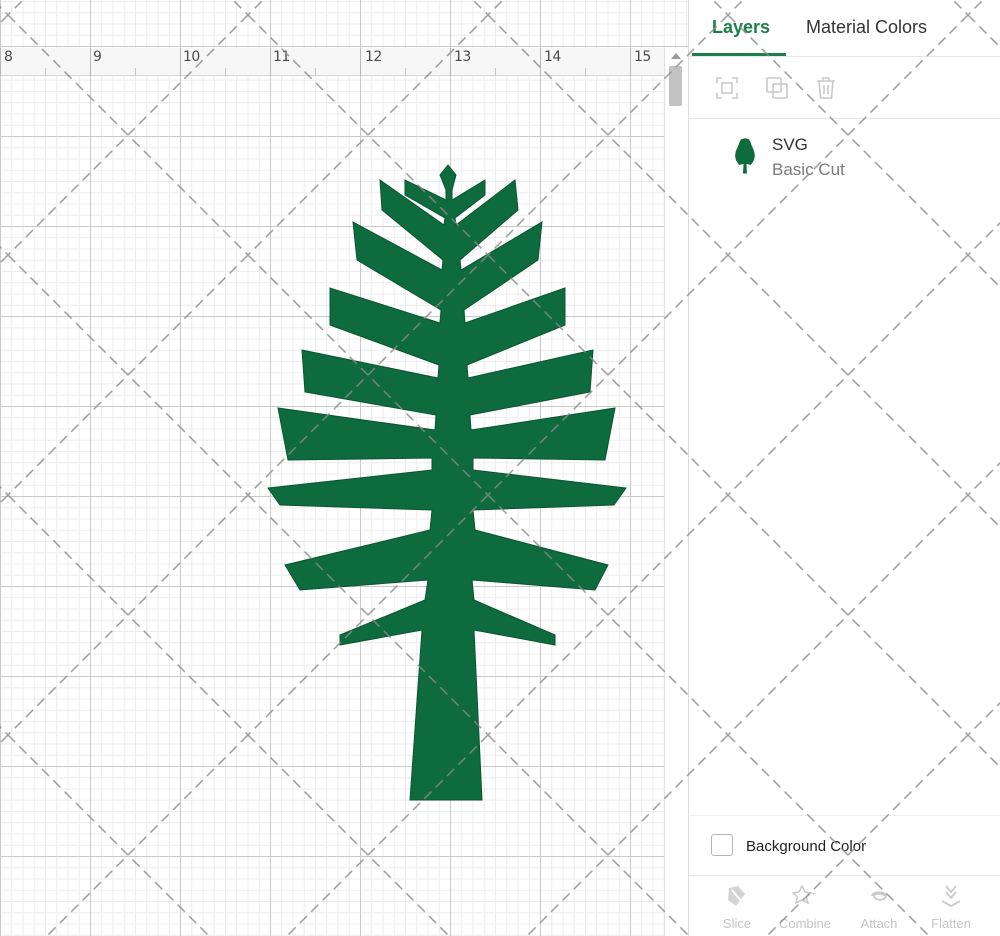 The width and height of the screenshot is (1000, 936). I want to click on active-tab-indicator, so click(739, 54).